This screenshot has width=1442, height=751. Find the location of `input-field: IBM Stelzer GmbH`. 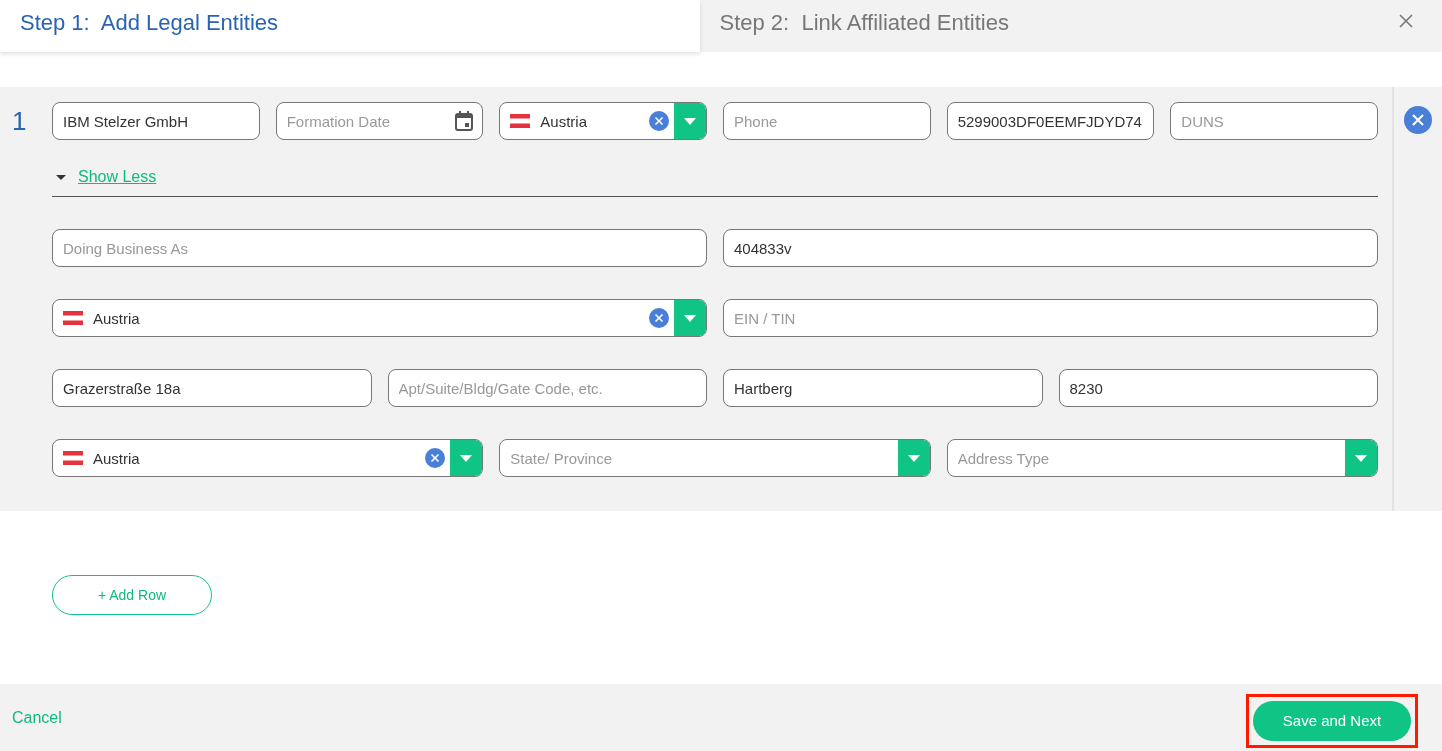

input-field: IBM Stelzer GmbH is located at coordinates (156, 121).